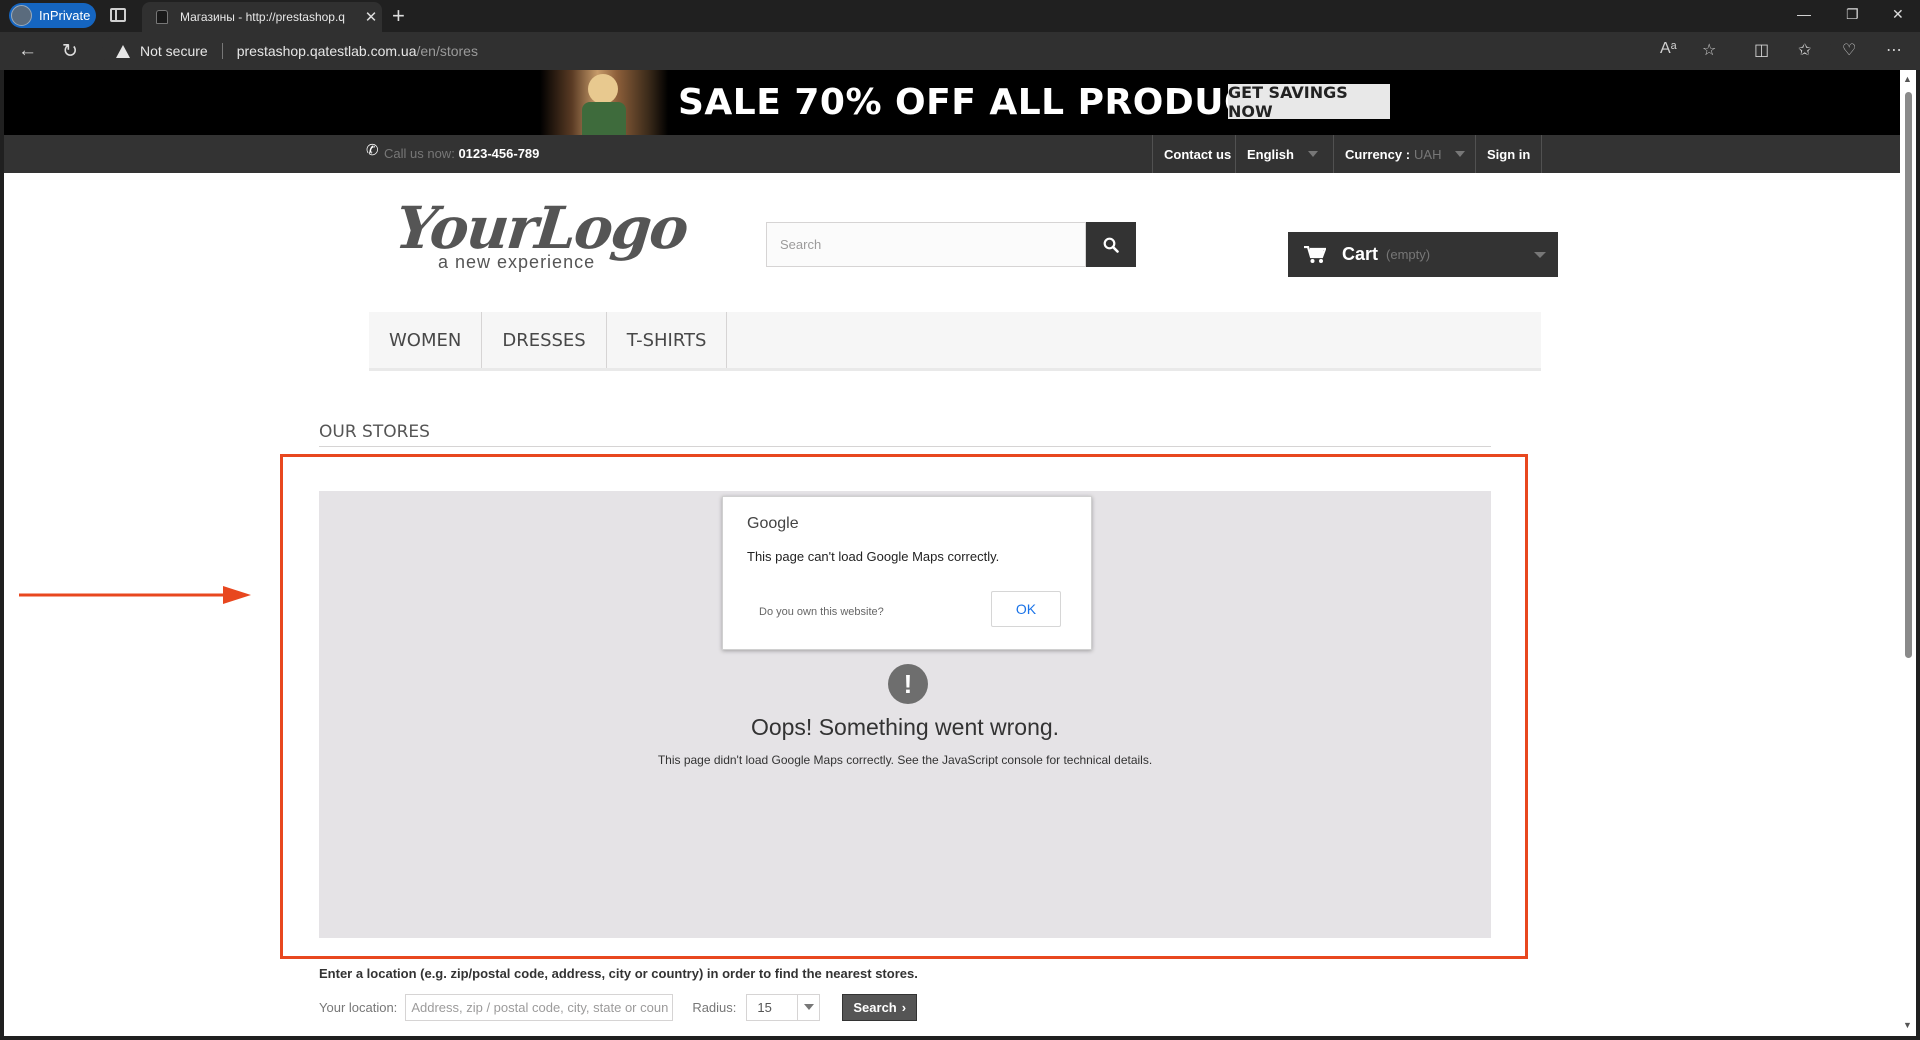 The height and width of the screenshot is (1040, 1920). I want to click on more-menu-icon: ⋯, so click(1894, 50).